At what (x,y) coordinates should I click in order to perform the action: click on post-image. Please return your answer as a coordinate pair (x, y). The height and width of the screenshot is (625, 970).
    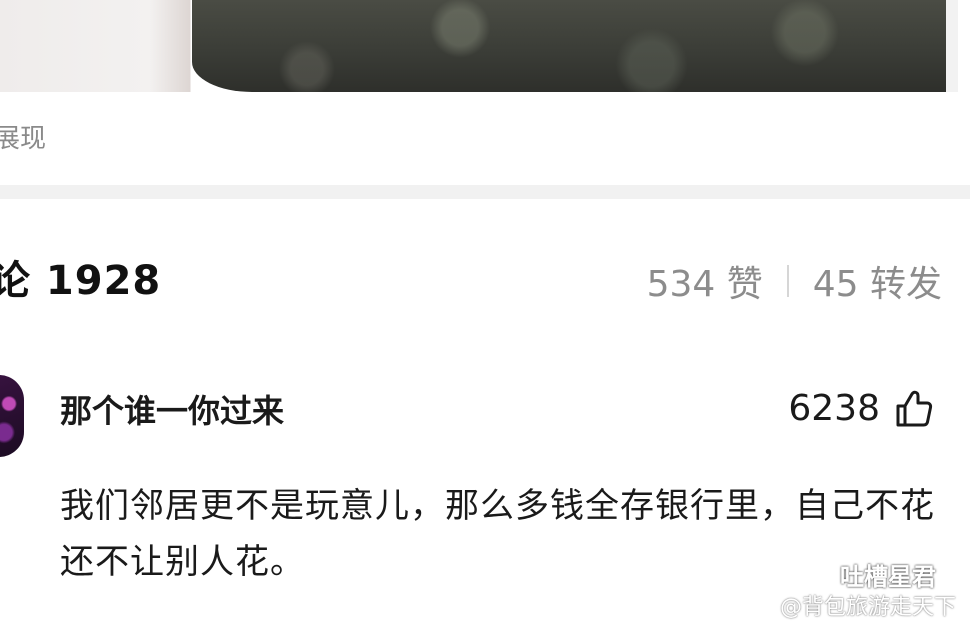
    Looking at the image, I should click on (479, 46).